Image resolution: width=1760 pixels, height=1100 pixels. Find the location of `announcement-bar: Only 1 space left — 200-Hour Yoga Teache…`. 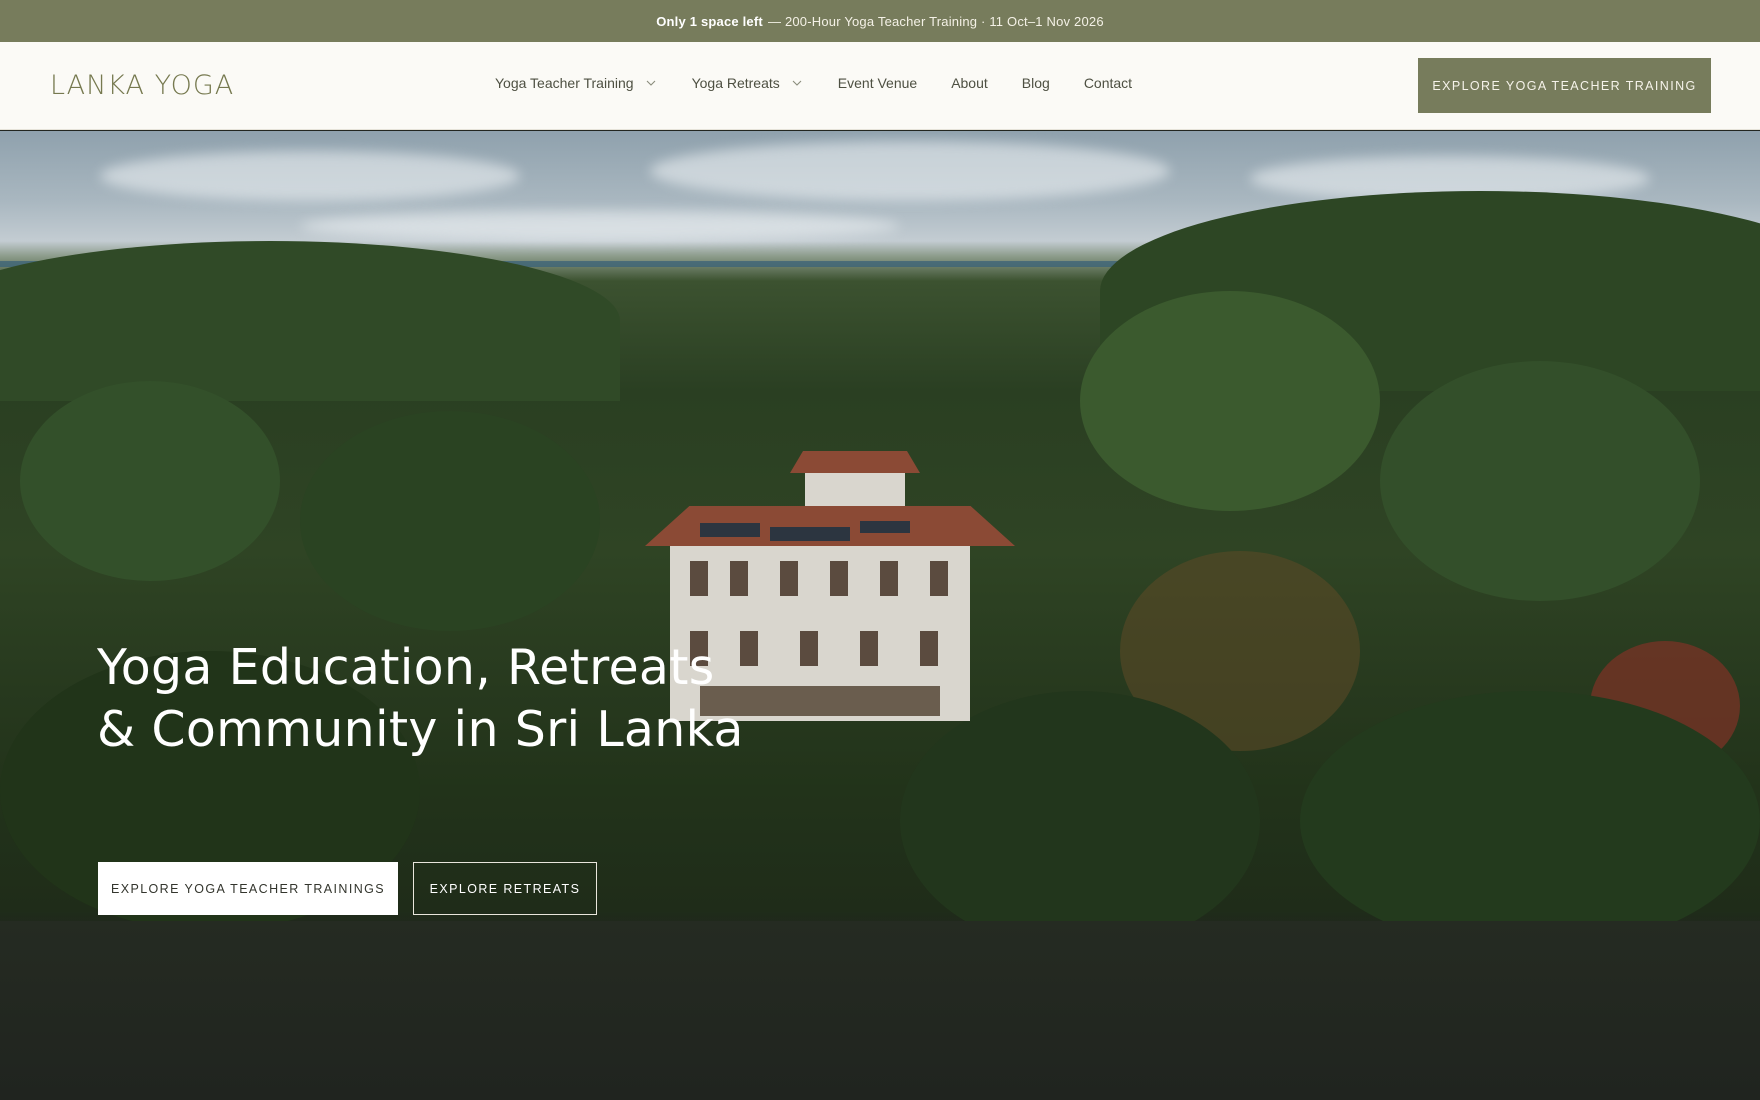

announcement-bar: Only 1 space left — 200-Hour Yoga Teache… is located at coordinates (880, 21).